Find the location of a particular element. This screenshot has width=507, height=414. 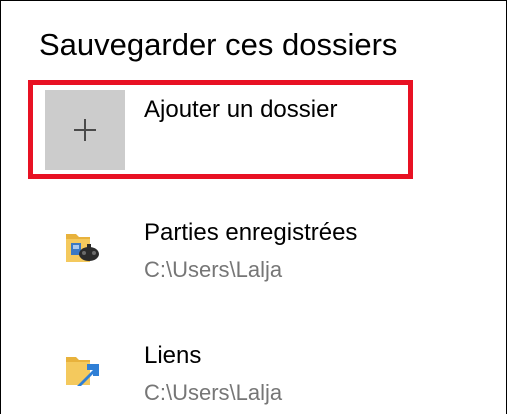

saved-games-folder-icon is located at coordinates (83, 247).